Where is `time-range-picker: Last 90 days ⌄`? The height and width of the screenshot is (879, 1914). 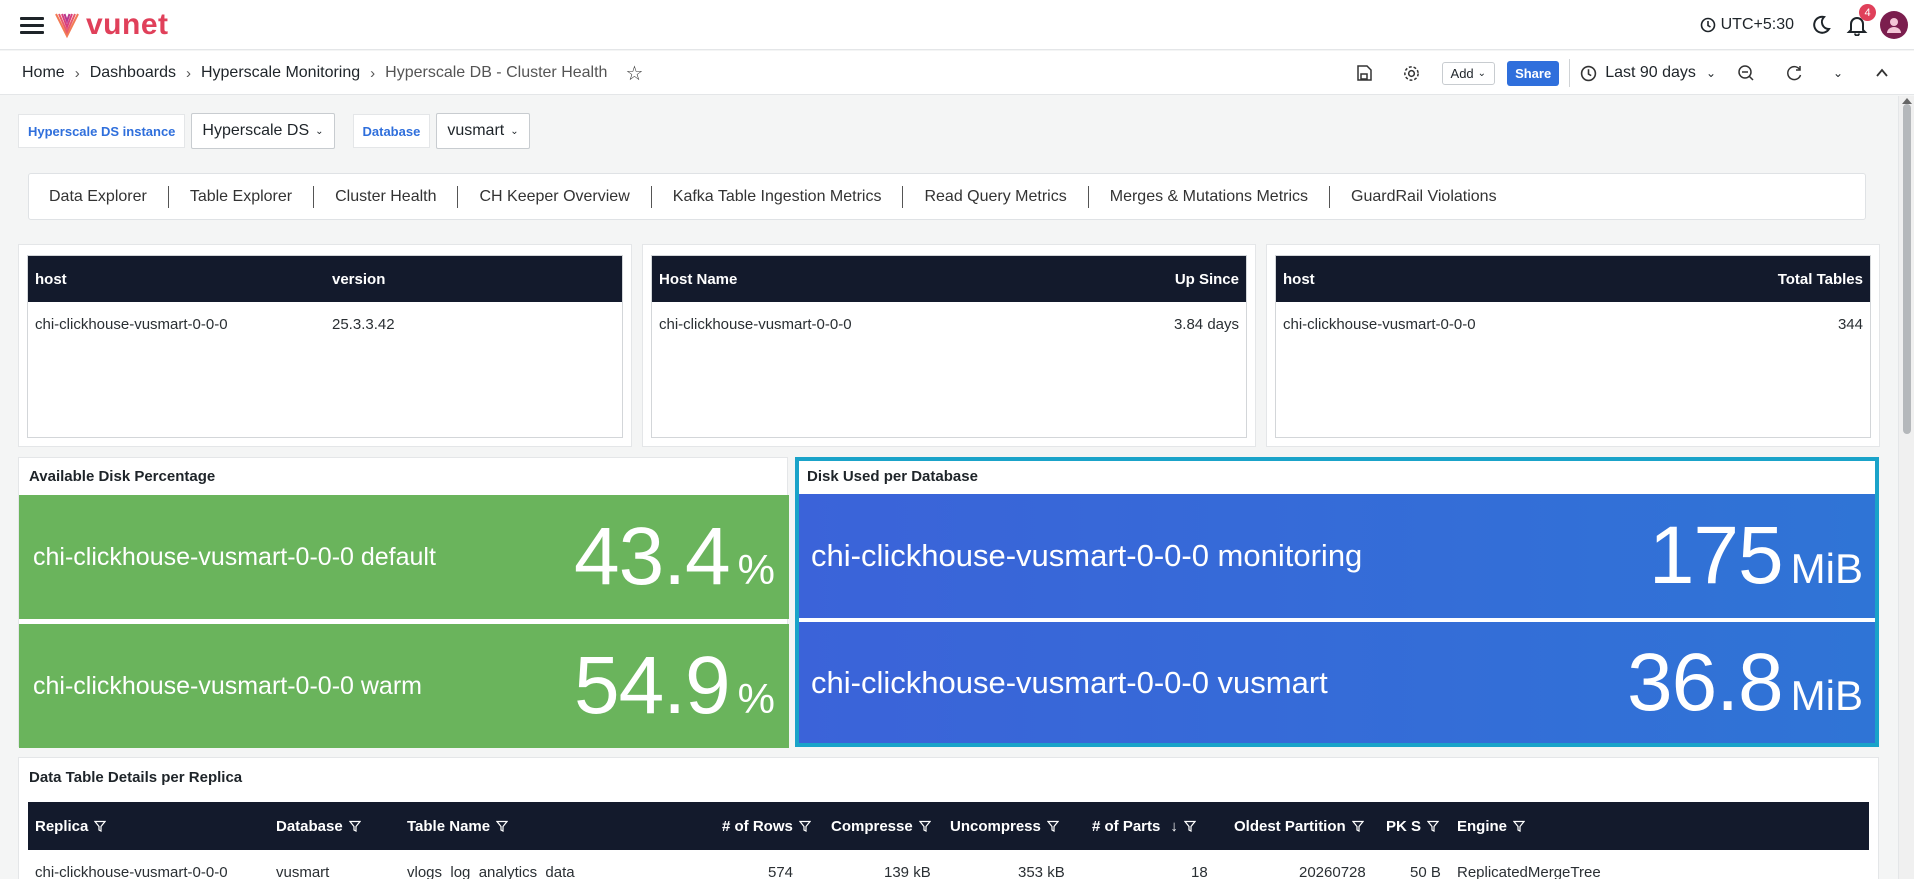
time-range-picker: Last 90 days ⌄ is located at coordinates (1651, 73).